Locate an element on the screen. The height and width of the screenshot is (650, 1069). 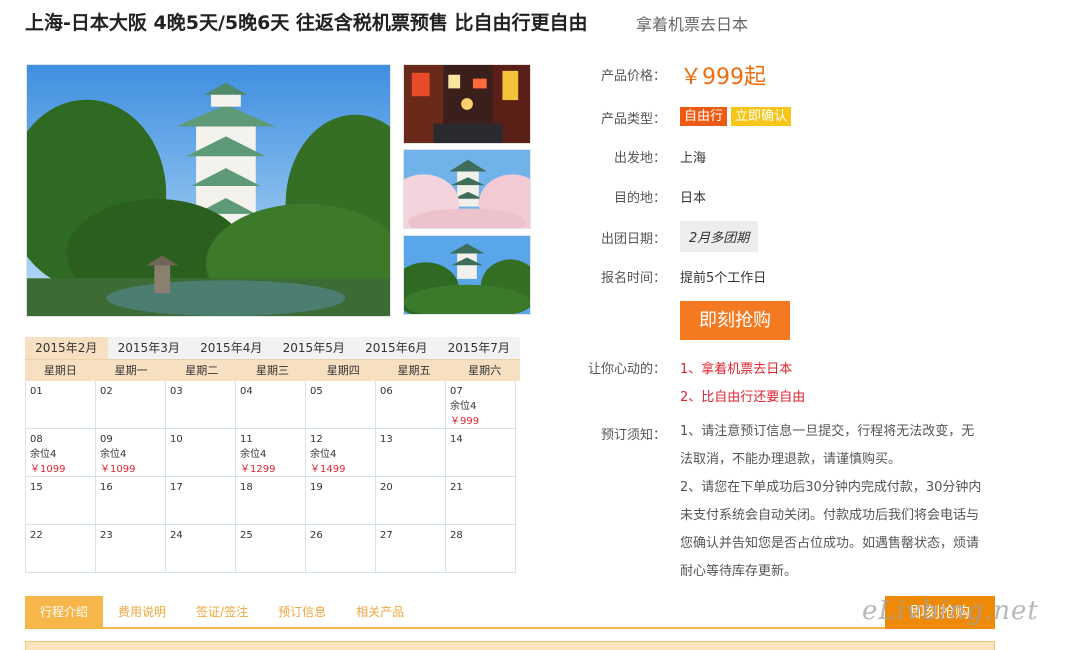
day-number: 05 is located at coordinates (316, 391).